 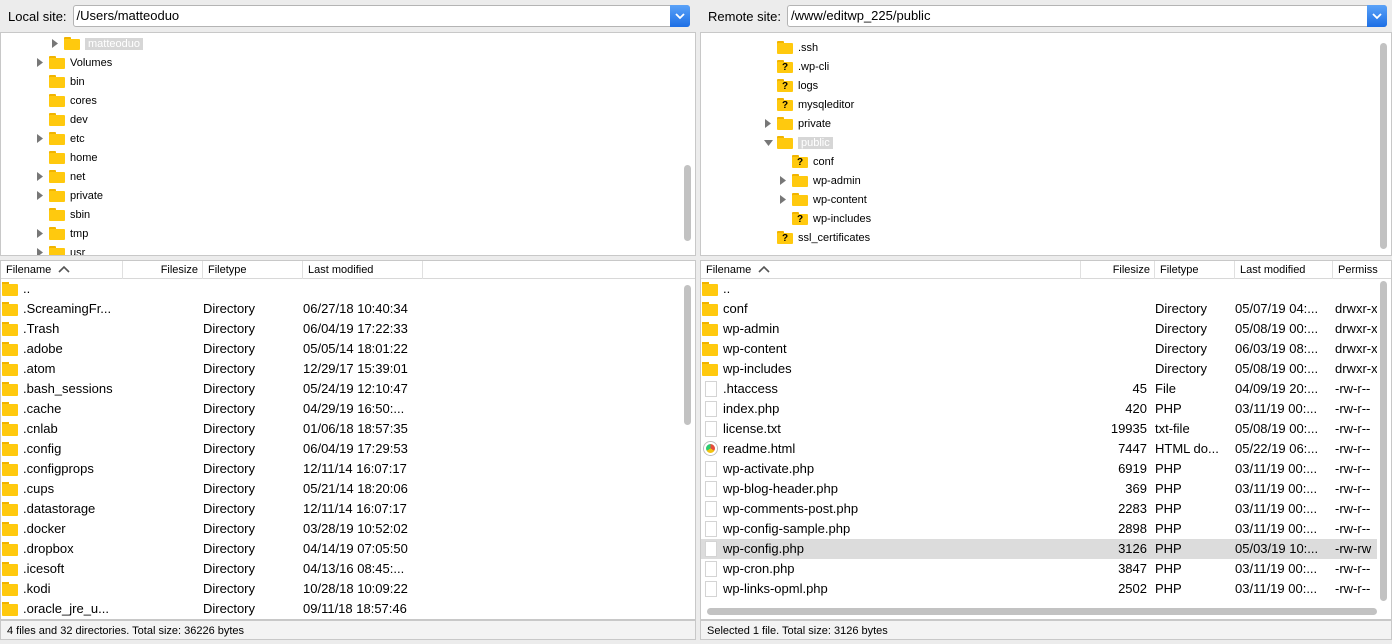 What do you see at coordinates (796, 123) in the screenshot?
I see `remote-tree-item: private` at bounding box center [796, 123].